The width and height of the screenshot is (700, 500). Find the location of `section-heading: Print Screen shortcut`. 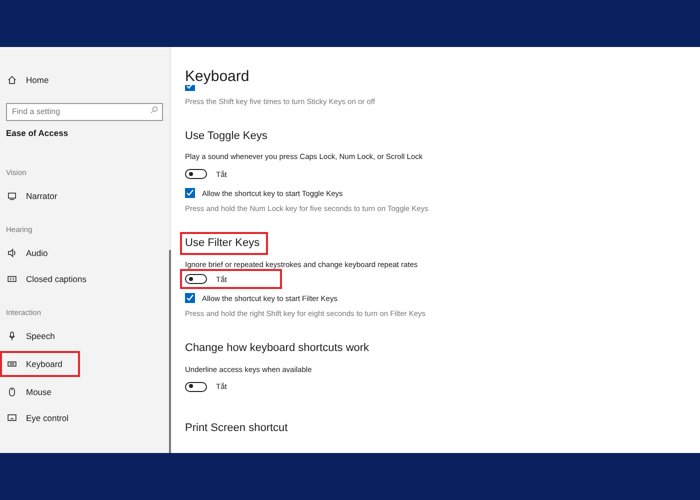

section-heading: Print Screen shortcut is located at coordinates (236, 428).